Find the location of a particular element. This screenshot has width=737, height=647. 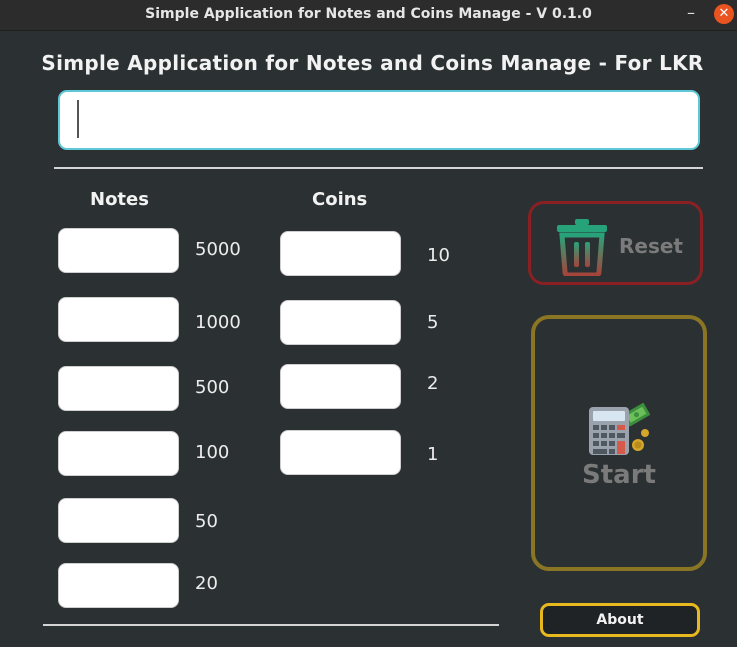

calculator-money-icon is located at coordinates (620, 428).